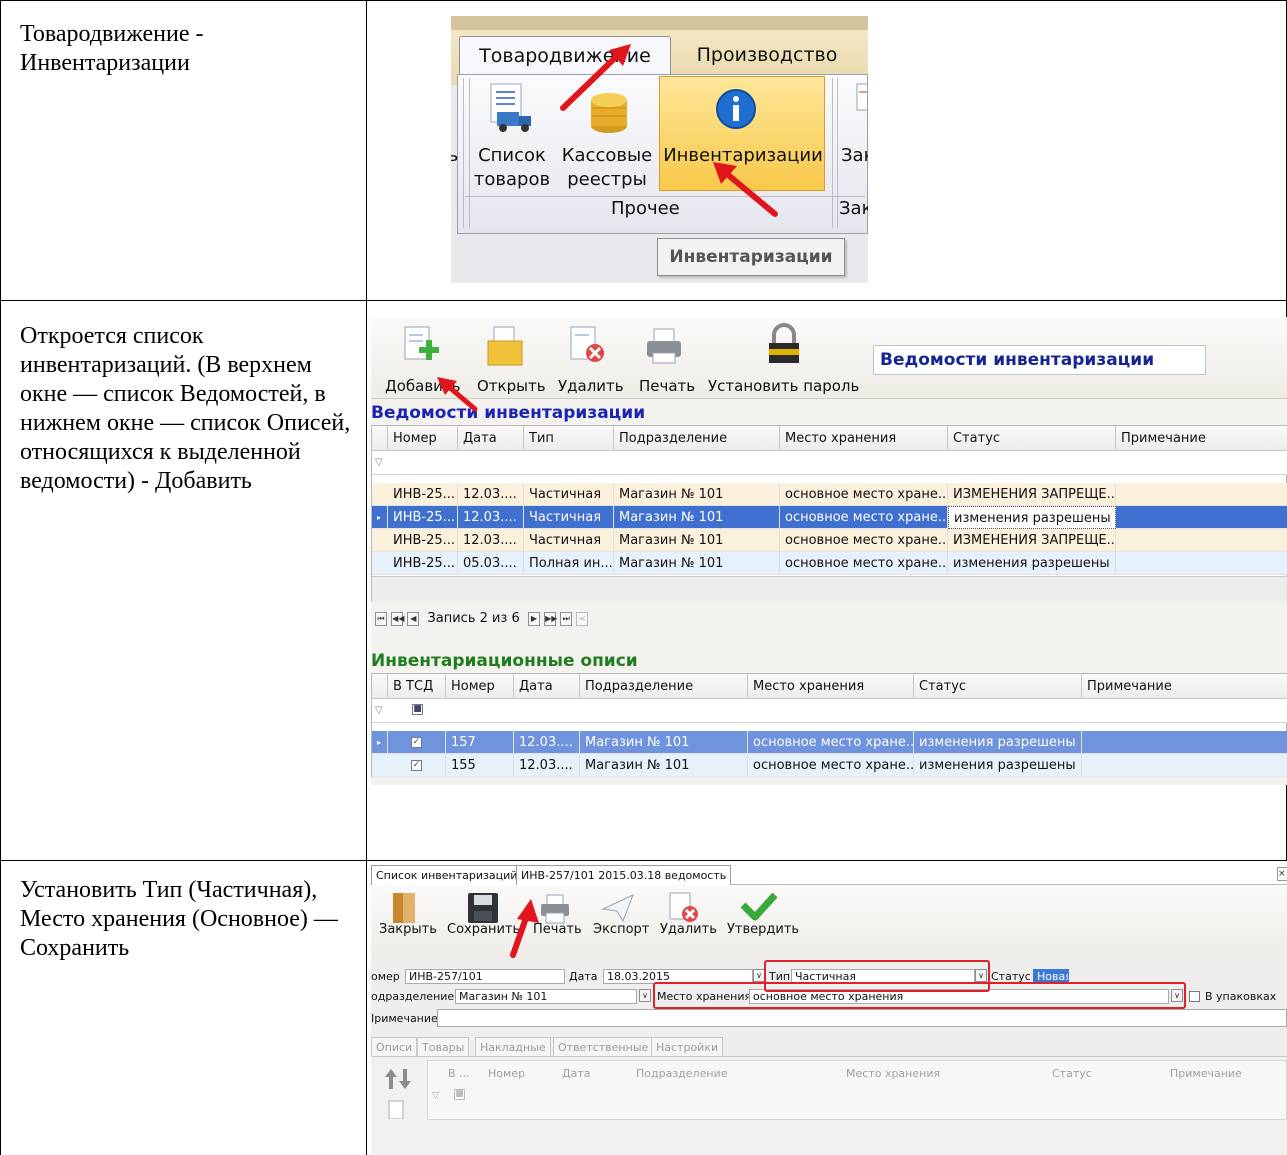 The width and height of the screenshot is (1287, 1155). What do you see at coordinates (366, 577) in the screenshot?
I see `table-column-divider` at bounding box center [366, 577].